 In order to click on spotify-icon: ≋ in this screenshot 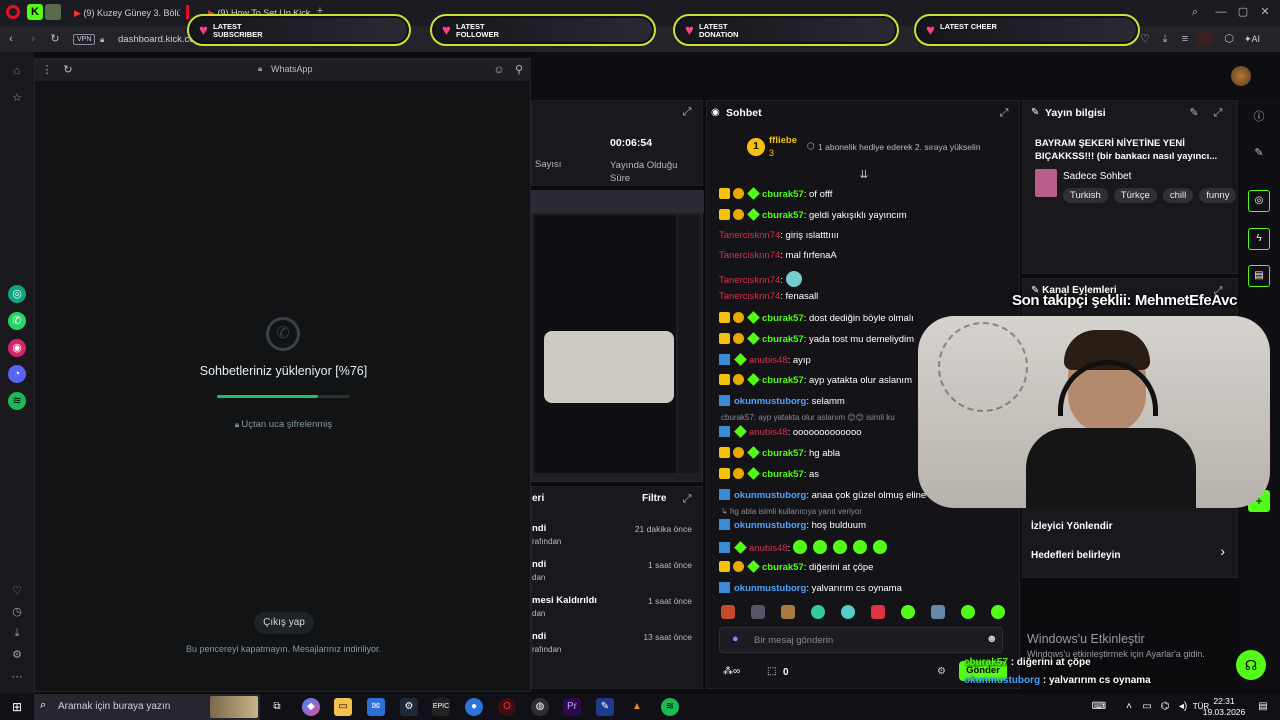, I will do `click(17, 401)`.